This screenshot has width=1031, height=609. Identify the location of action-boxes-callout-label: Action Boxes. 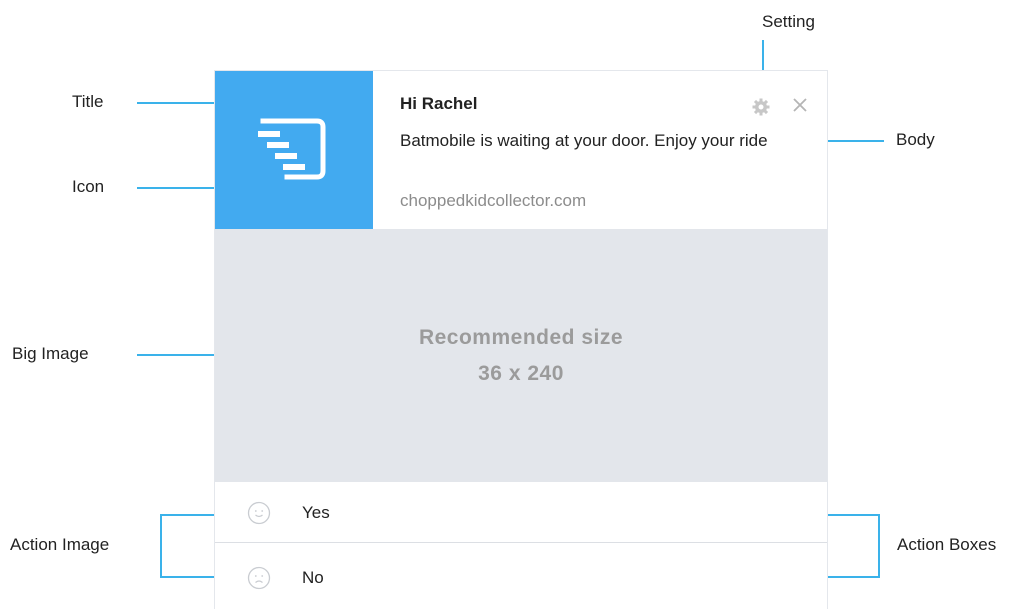
(947, 544).